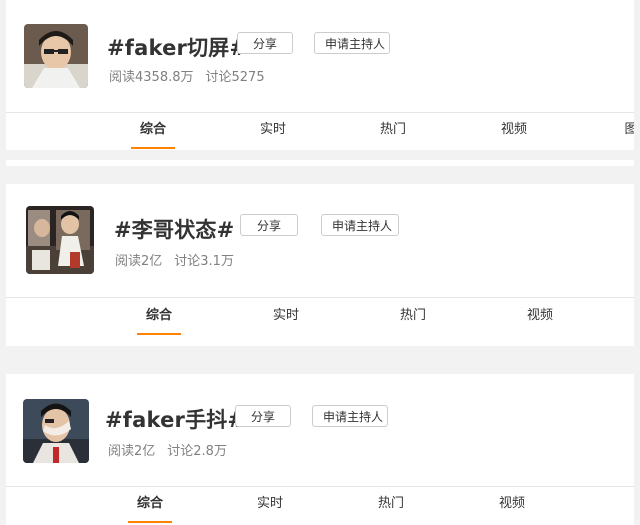  I want to click on discussion-count: 讨论3.1万, so click(204, 261).